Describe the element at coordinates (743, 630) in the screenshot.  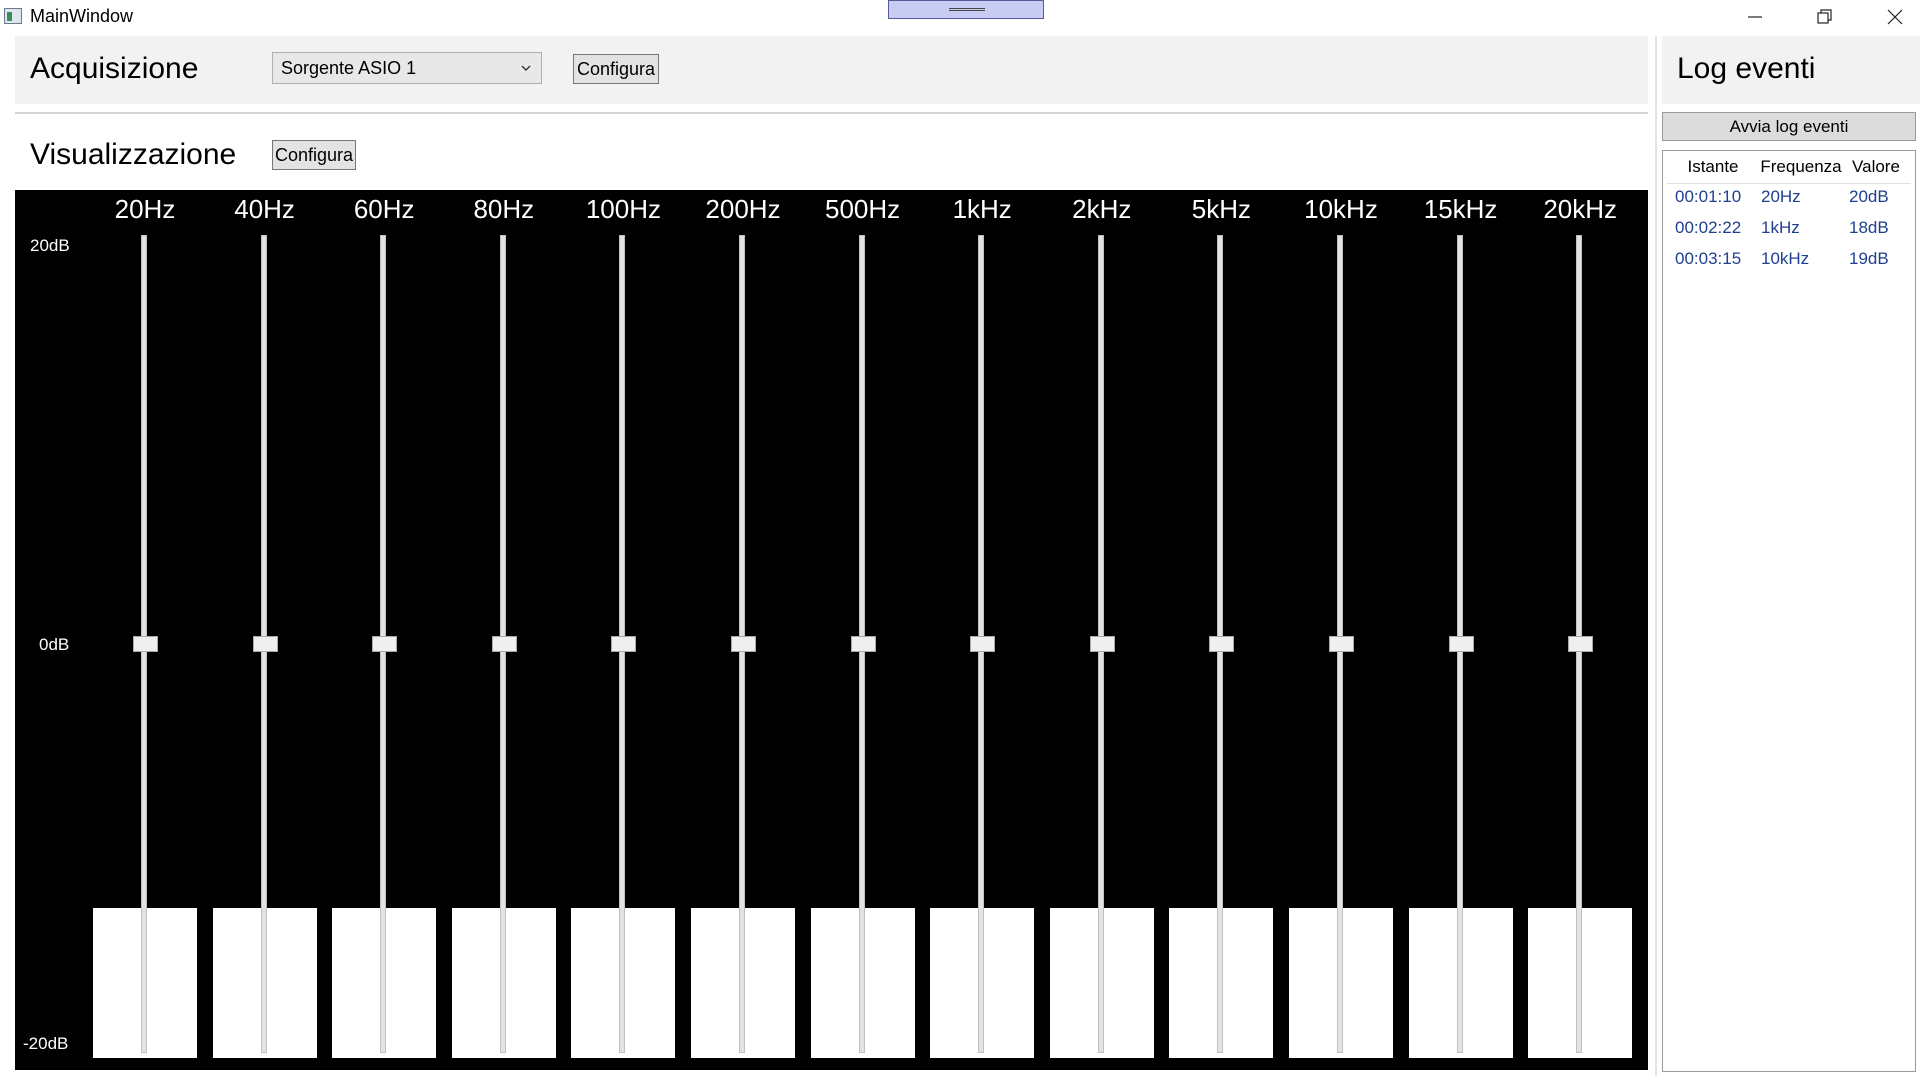
I see `eq-band: 200Hz` at that location.